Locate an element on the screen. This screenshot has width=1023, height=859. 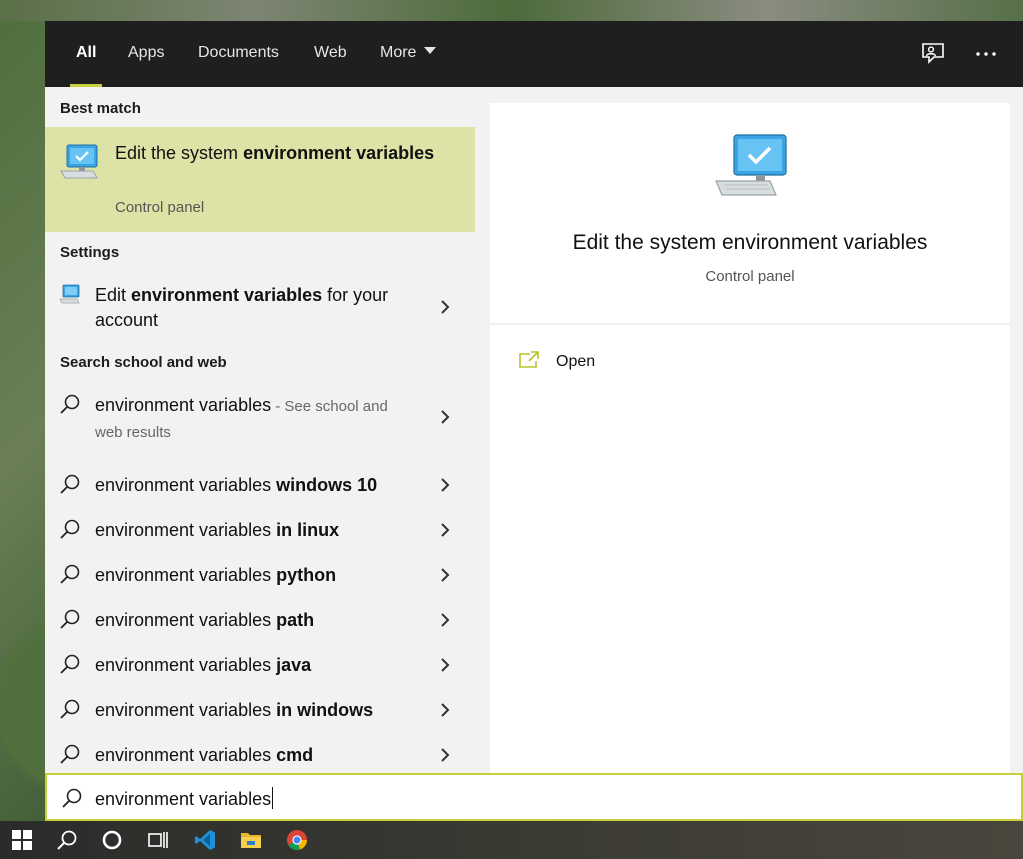
section-heading-best-match: Best match is located at coordinates (100, 108).